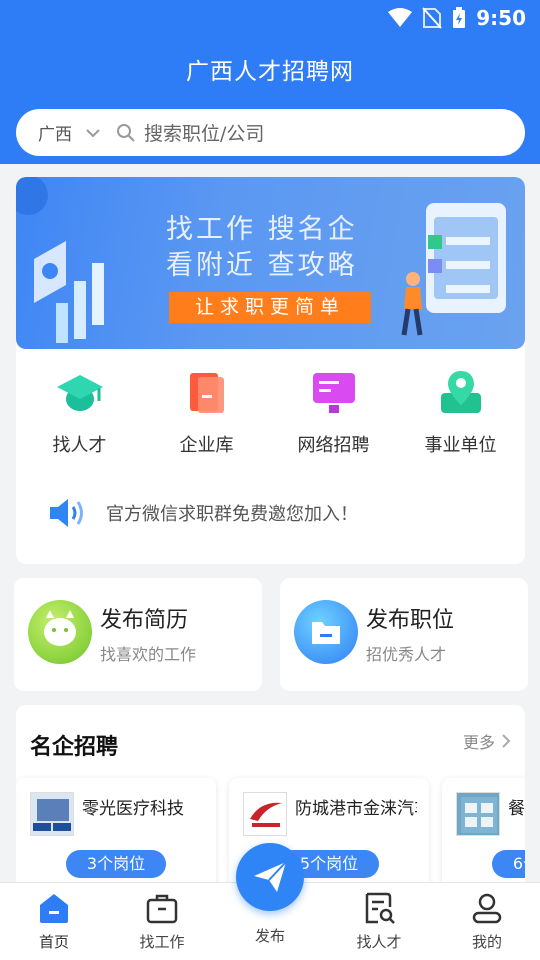 The image size is (540, 960). What do you see at coordinates (333, 445) in the screenshot?
I see `quick-label: 网络招聘` at bounding box center [333, 445].